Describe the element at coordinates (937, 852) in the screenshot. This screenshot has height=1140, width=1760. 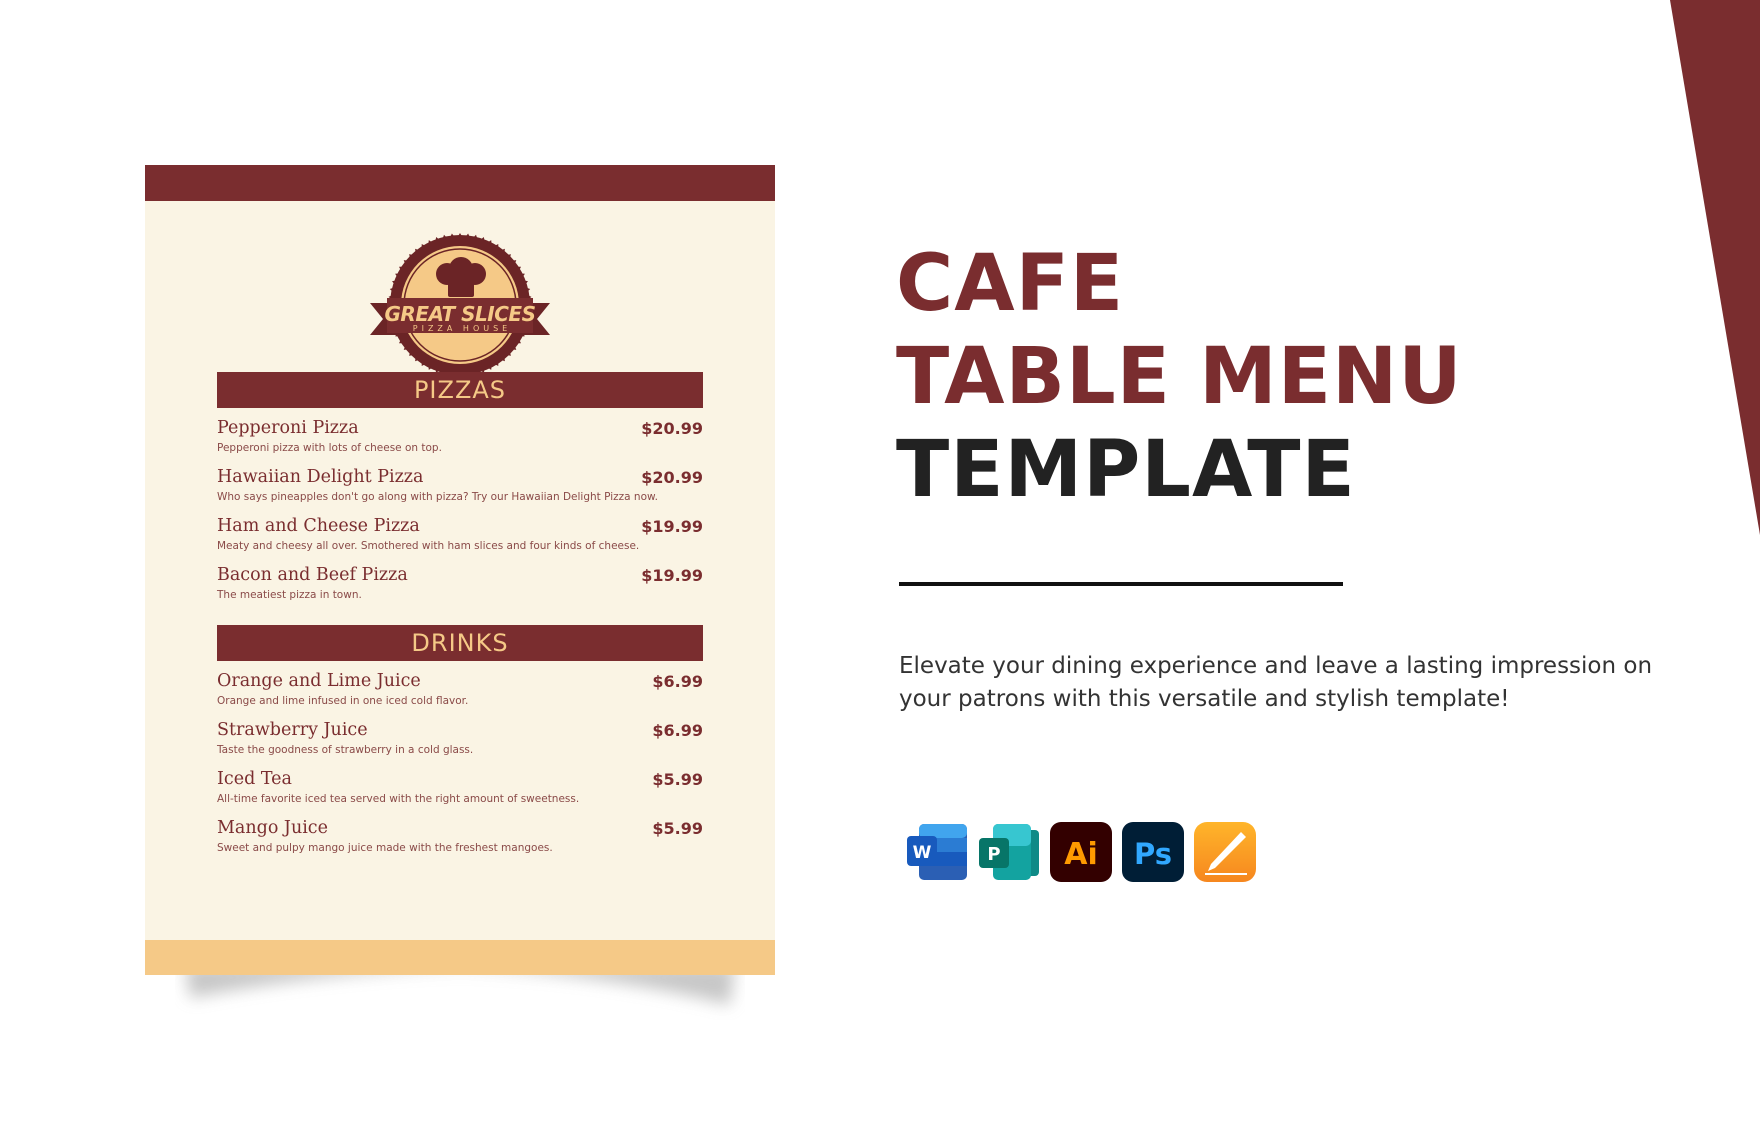
I see `microsoft-word-icon: W` at that location.